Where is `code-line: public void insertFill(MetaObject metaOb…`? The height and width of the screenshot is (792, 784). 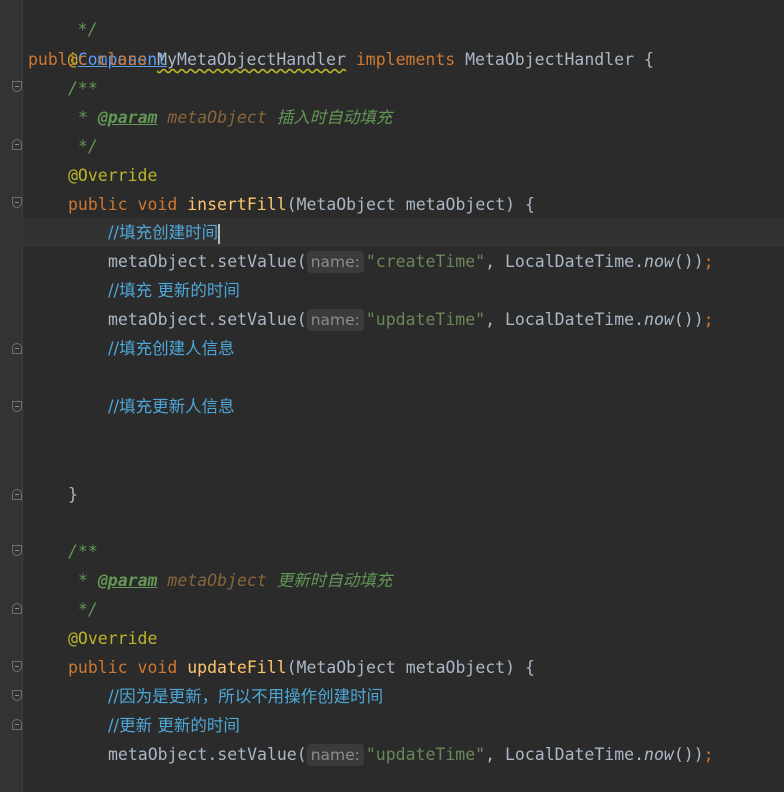 code-line: public void insertFill(MetaObject metaOb… is located at coordinates (426, 204).